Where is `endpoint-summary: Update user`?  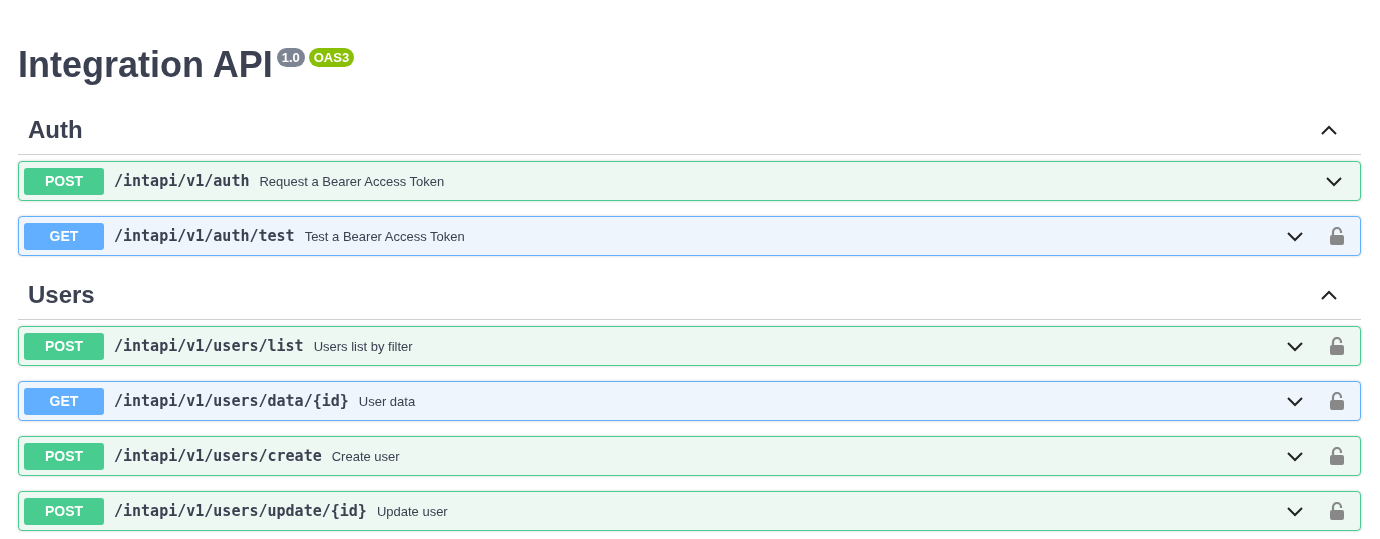
endpoint-summary: Update user is located at coordinates (412, 511).